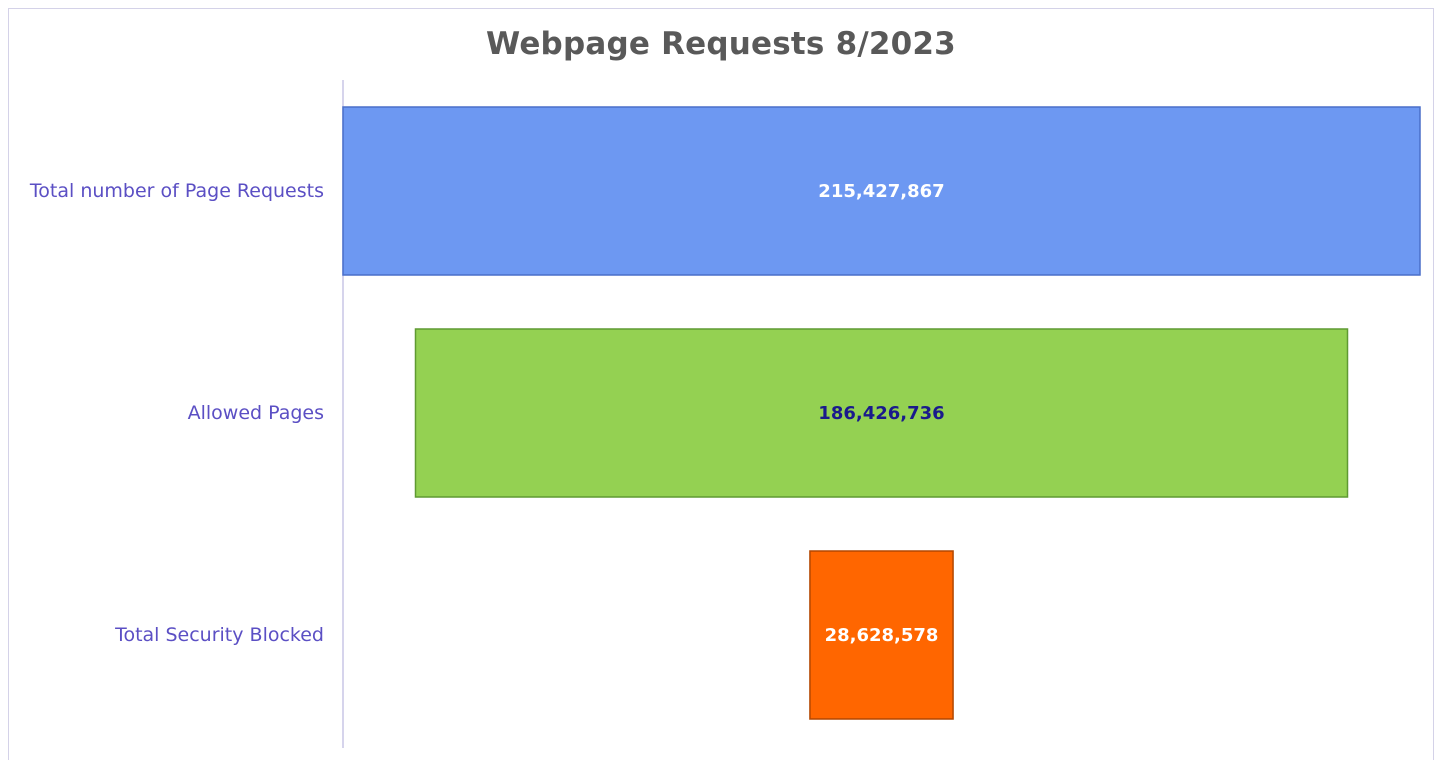 This screenshot has width=1442, height=760. I want to click on category-label: Total number of Page Requests, so click(176, 191).